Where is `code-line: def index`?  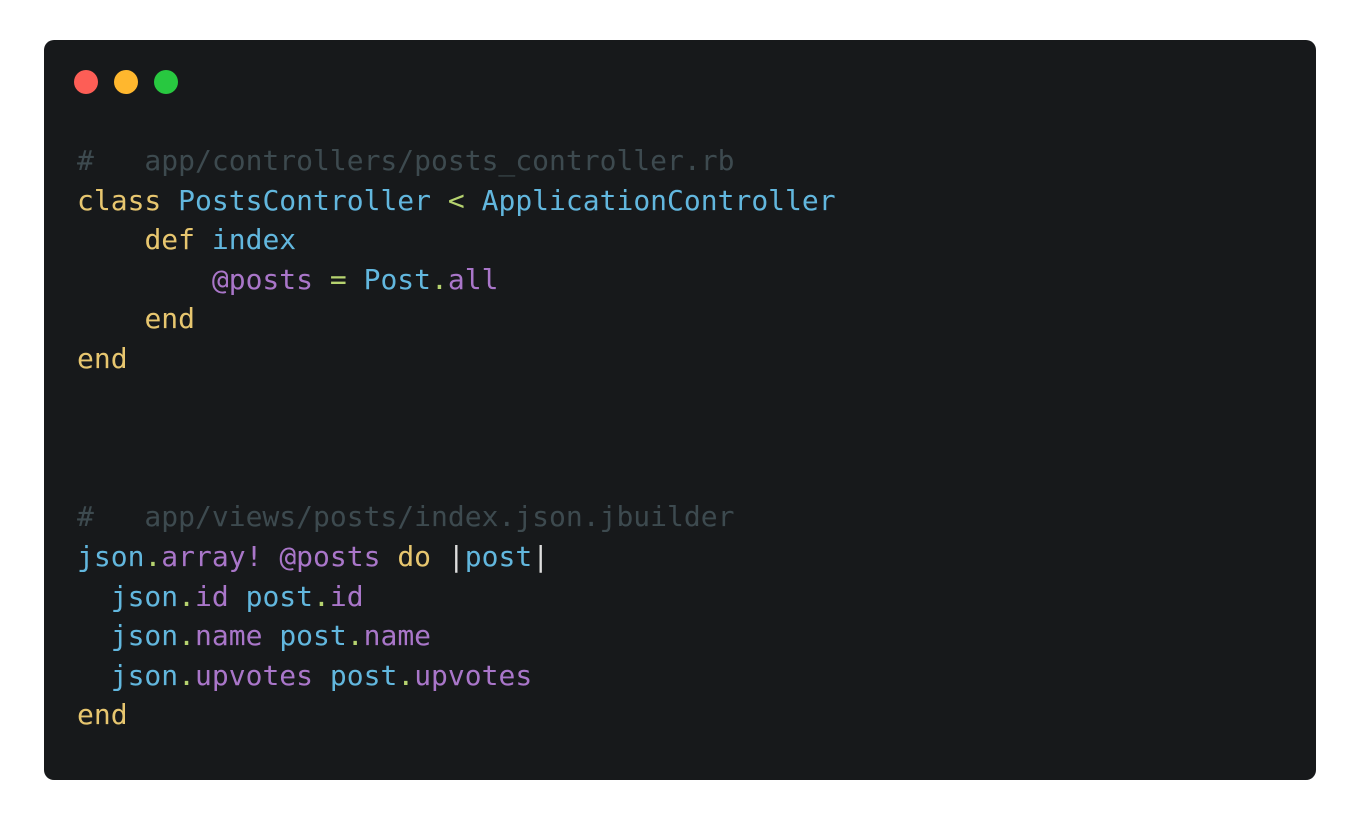
code-line: def index is located at coordinates (456, 240).